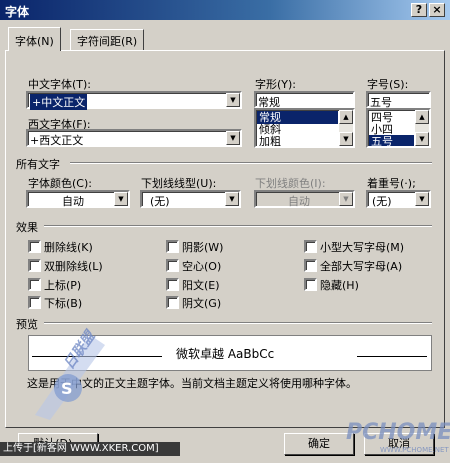 The width and height of the screenshot is (450, 463). What do you see at coordinates (310, 265) in the screenshot?
I see `all-caps-checkbox` at bounding box center [310, 265].